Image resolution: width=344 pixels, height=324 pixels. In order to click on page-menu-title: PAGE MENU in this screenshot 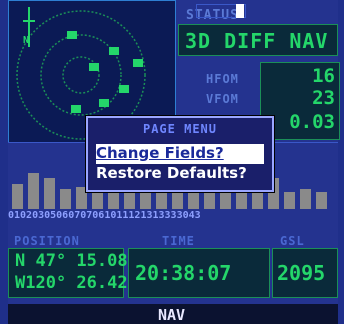, I will do `click(180, 129)`.